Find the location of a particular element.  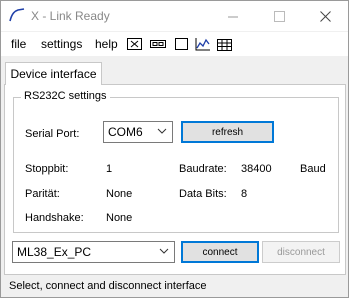

menu-settings: settings is located at coordinates (61, 44).